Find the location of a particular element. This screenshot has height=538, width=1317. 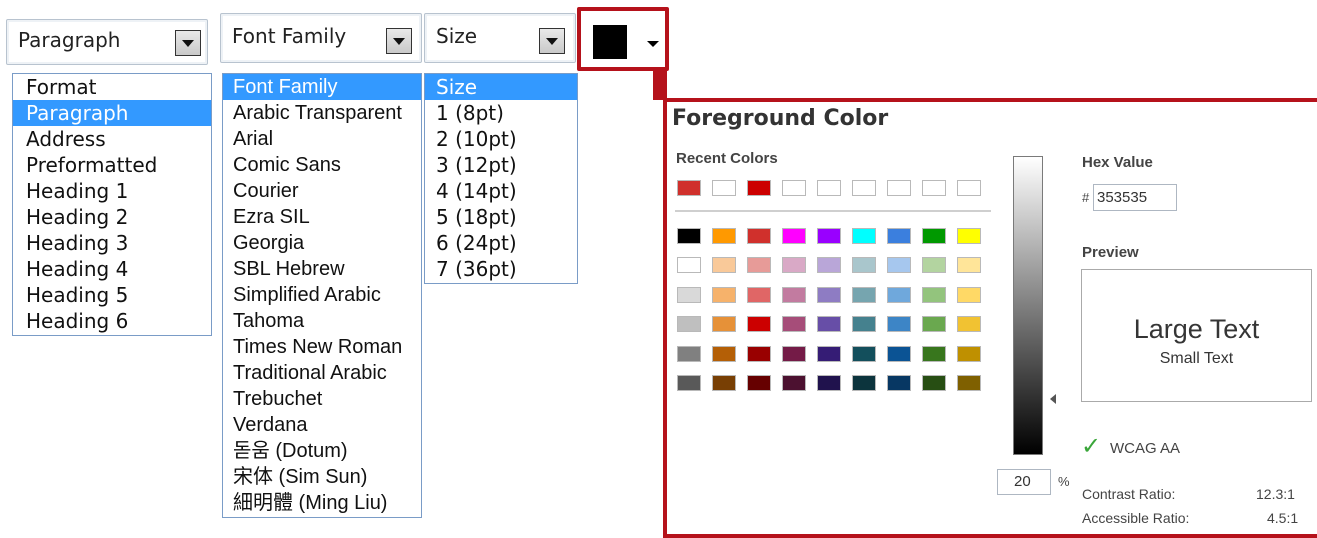

font-family-option: Ezra SIL is located at coordinates (322, 217).